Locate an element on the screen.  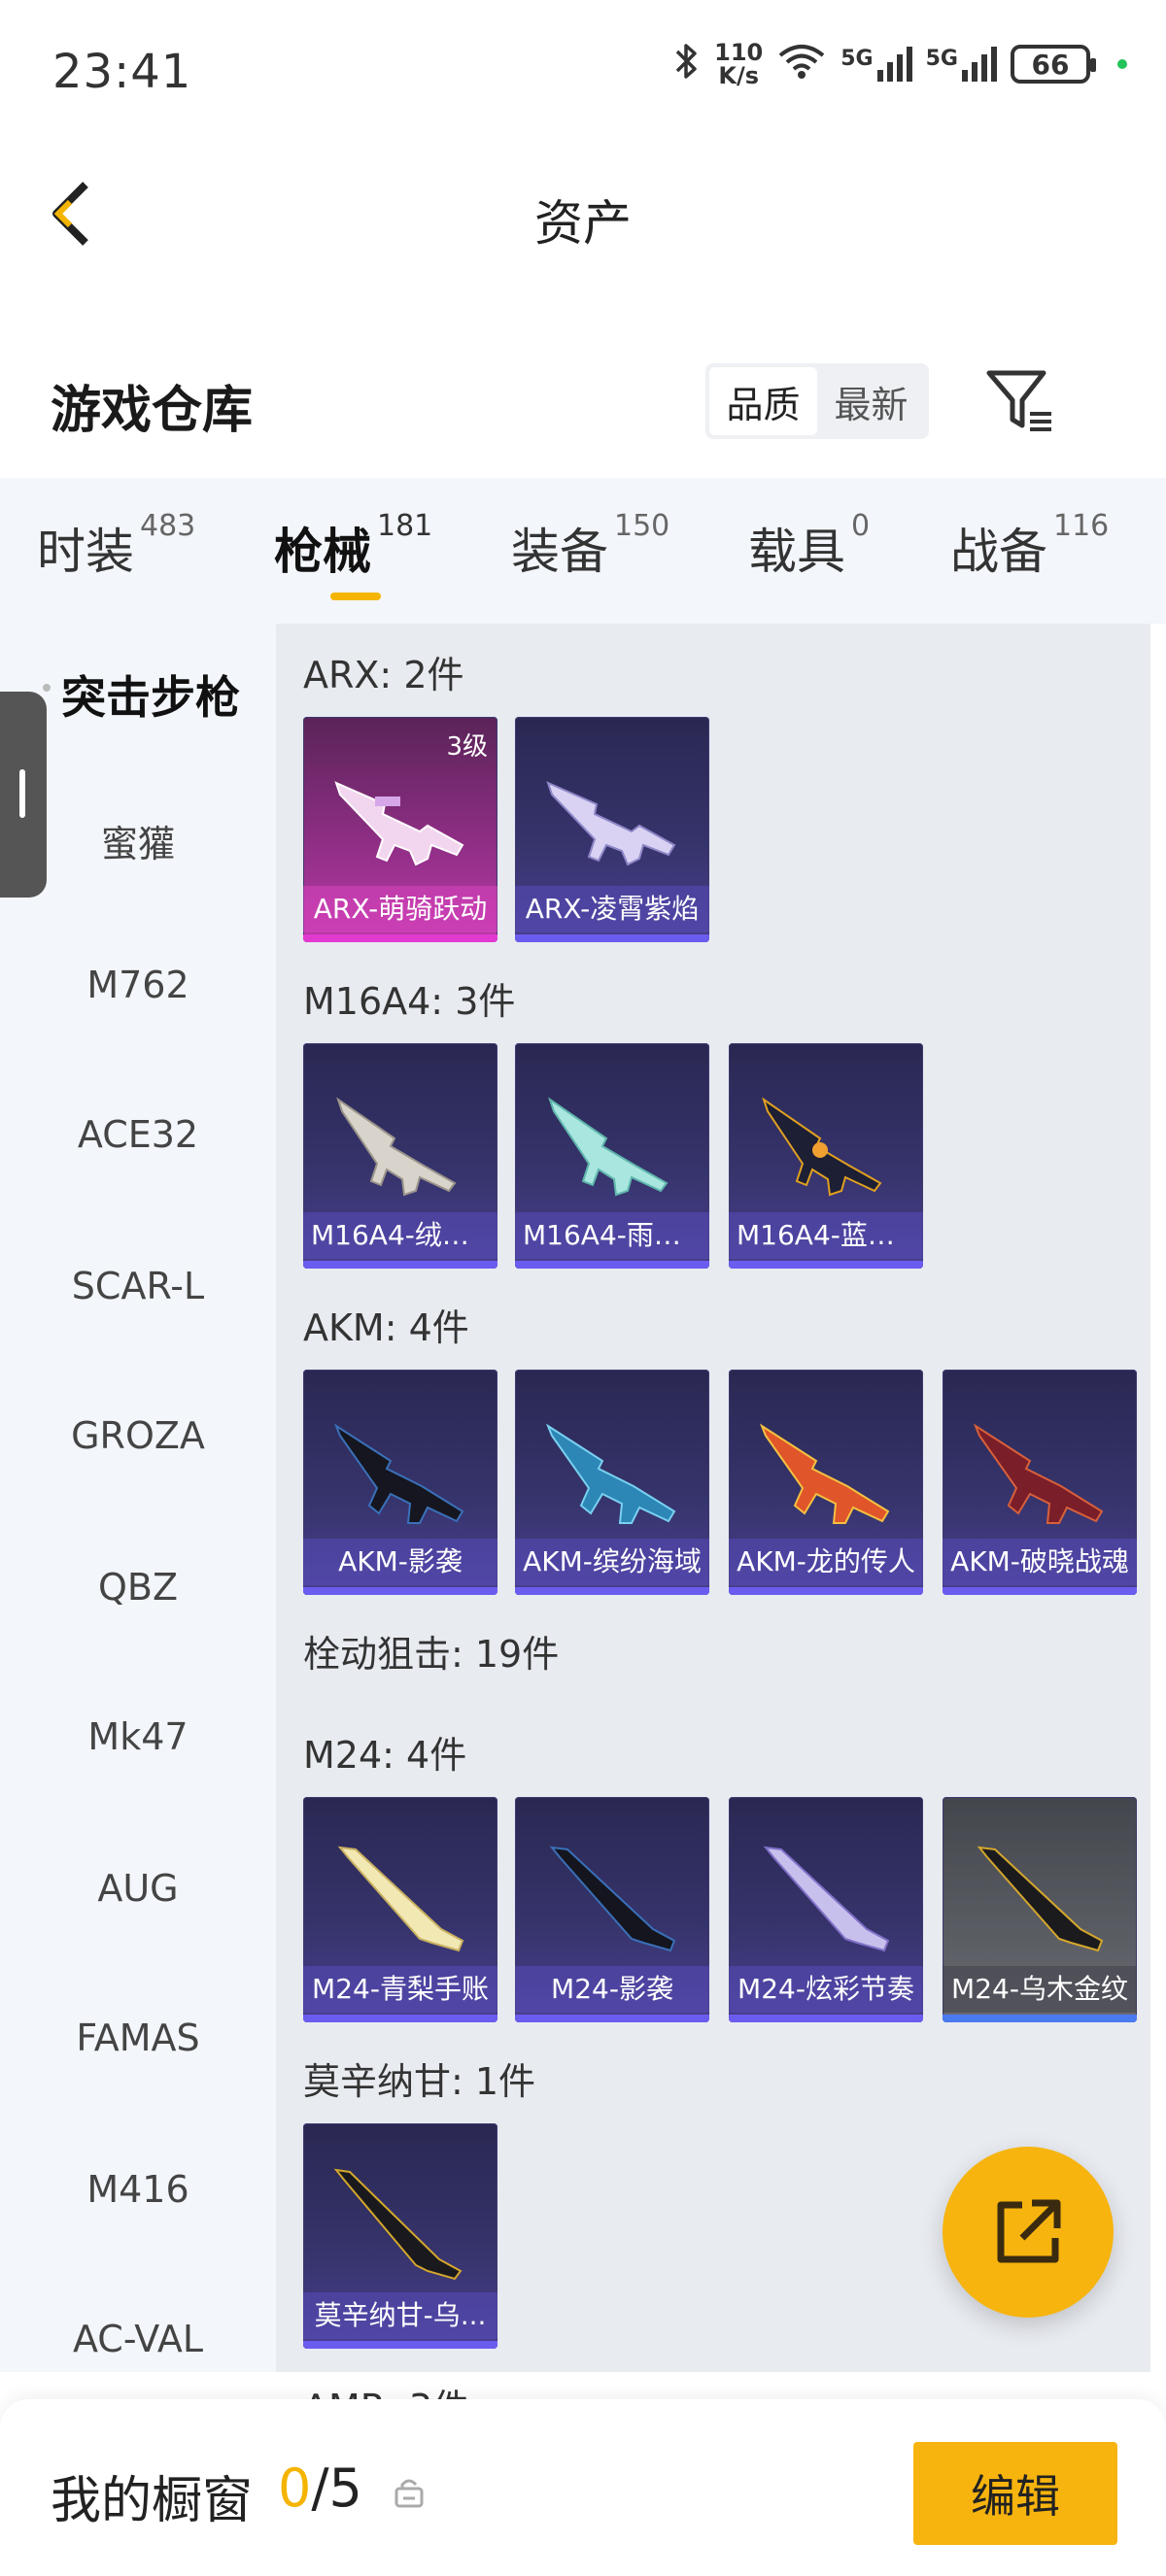
tab-count: 116 is located at coordinates (1081, 526).